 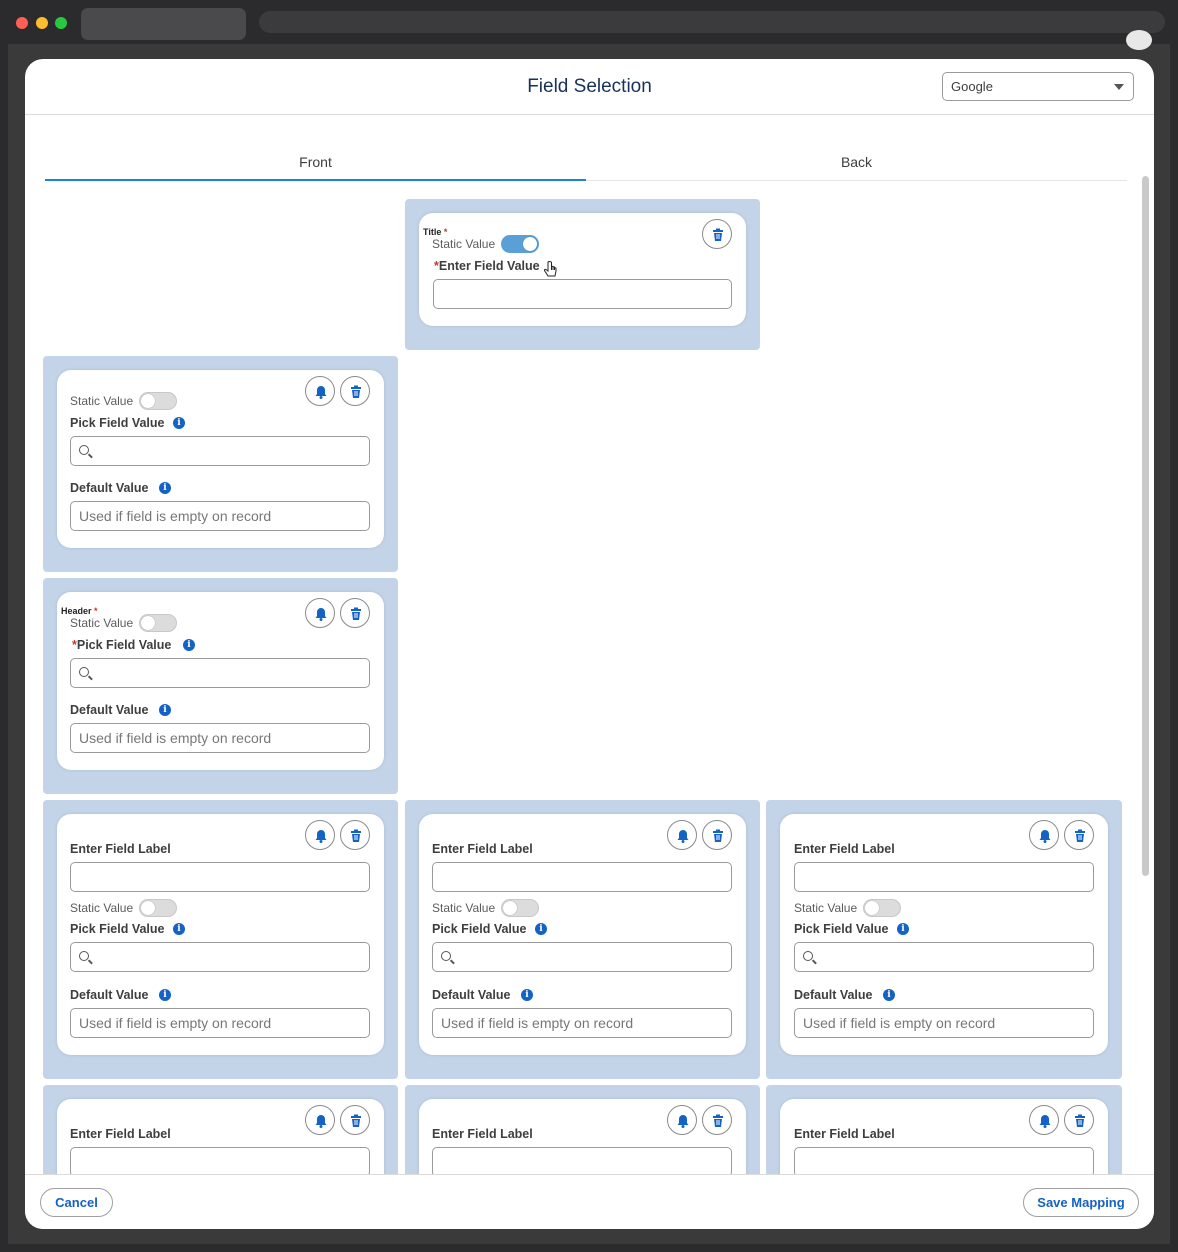 I want to click on address-bar, so click(x=712, y=22).